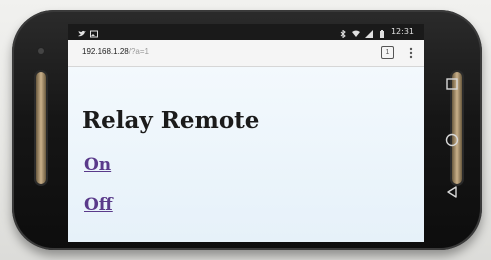 The width and height of the screenshot is (491, 260). I want to click on page-title: Relay Remote, so click(171, 120).